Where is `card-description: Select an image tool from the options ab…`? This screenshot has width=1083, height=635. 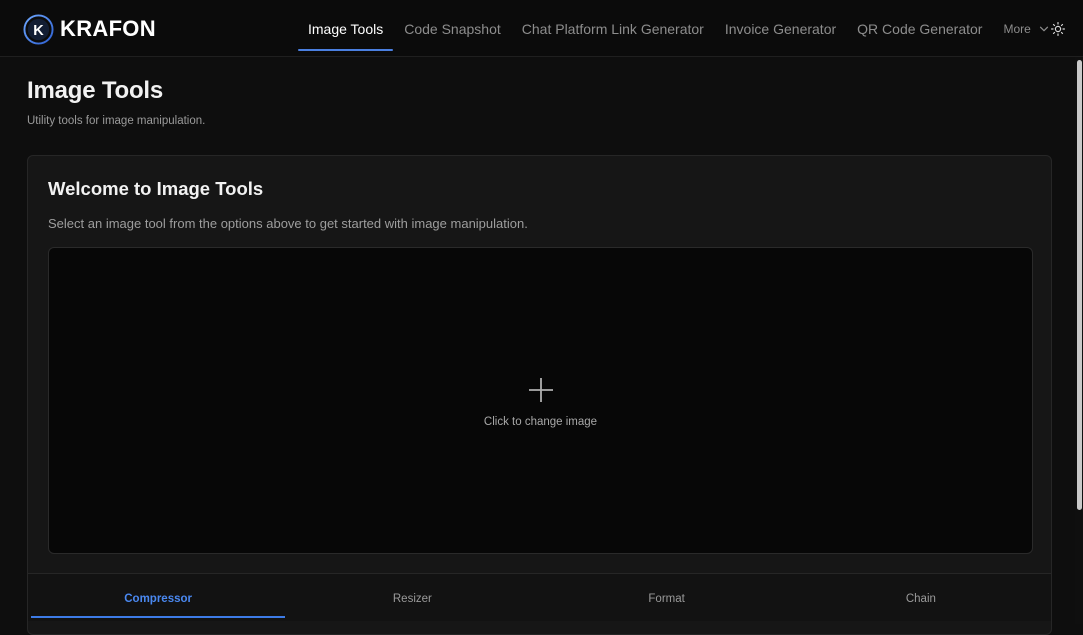
card-description: Select an image tool from the options ab… is located at coordinates (288, 223).